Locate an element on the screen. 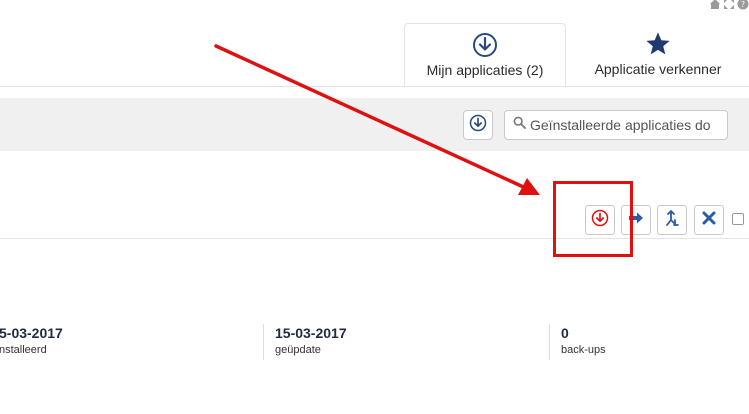 The width and height of the screenshot is (749, 414). tab-divider is located at coordinates (374, 86).